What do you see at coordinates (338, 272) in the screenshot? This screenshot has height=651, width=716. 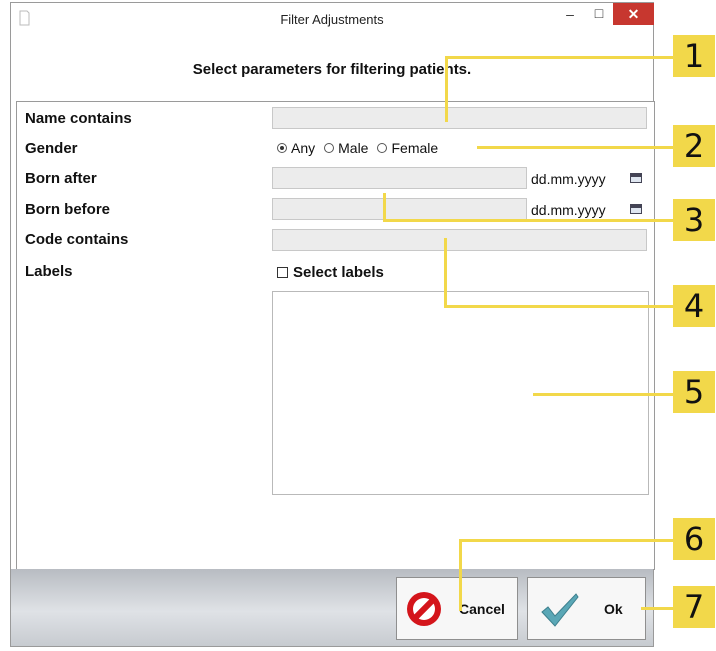 I see `select-labels-text: Select labels` at bounding box center [338, 272].